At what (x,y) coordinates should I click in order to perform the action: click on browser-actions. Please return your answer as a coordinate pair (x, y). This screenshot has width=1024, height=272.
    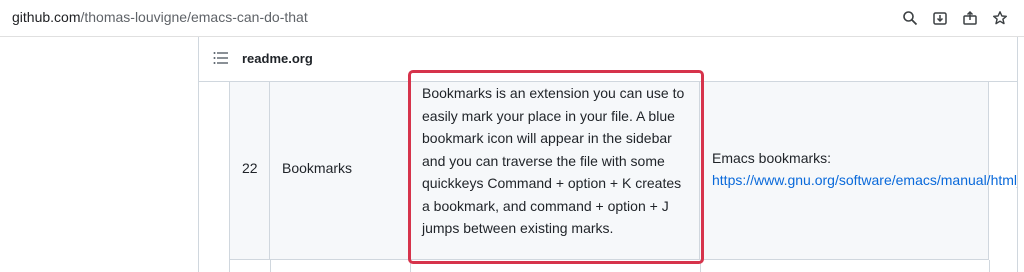
    Looking at the image, I should click on (955, 18).